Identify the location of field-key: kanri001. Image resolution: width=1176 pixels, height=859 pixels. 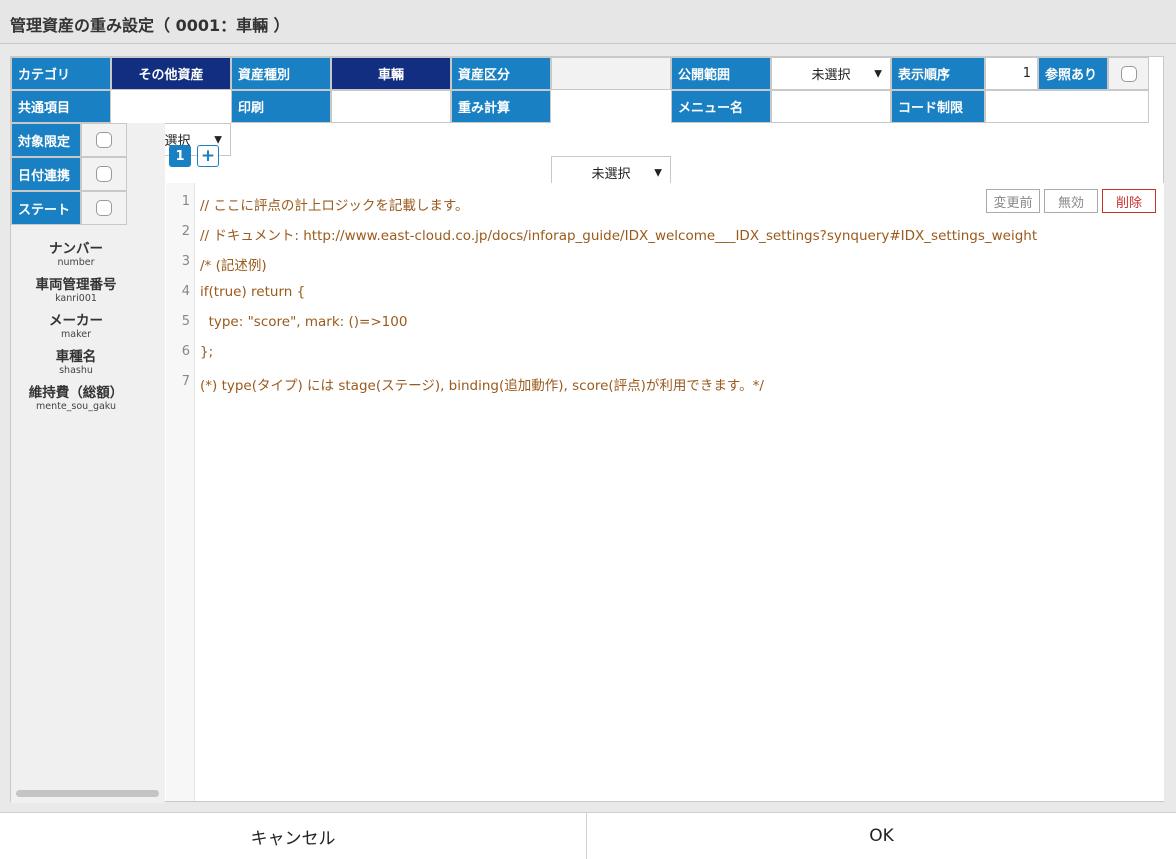
(76, 298).